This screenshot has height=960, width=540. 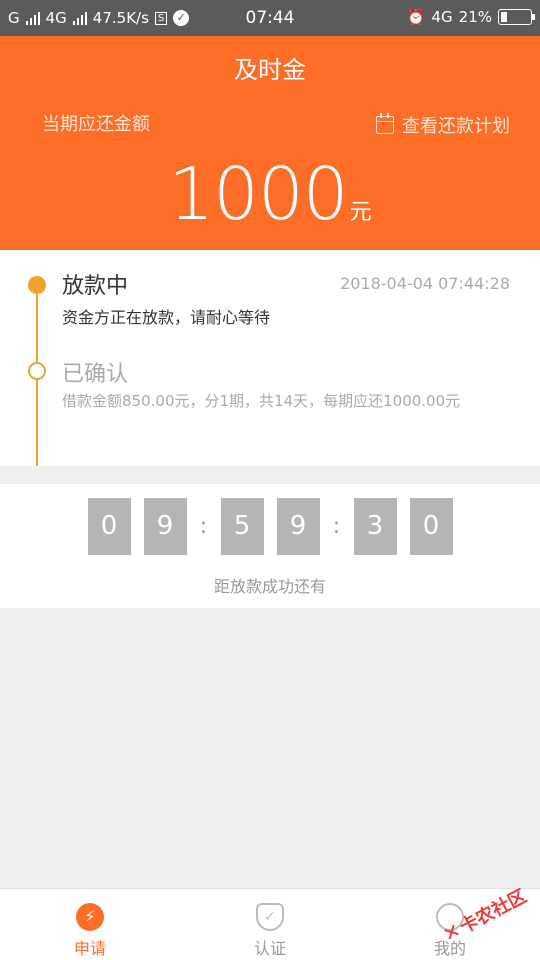 What do you see at coordinates (166, 317) in the screenshot?
I see `step-desc-lending: 资金方正在放款，请耐心等待` at bounding box center [166, 317].